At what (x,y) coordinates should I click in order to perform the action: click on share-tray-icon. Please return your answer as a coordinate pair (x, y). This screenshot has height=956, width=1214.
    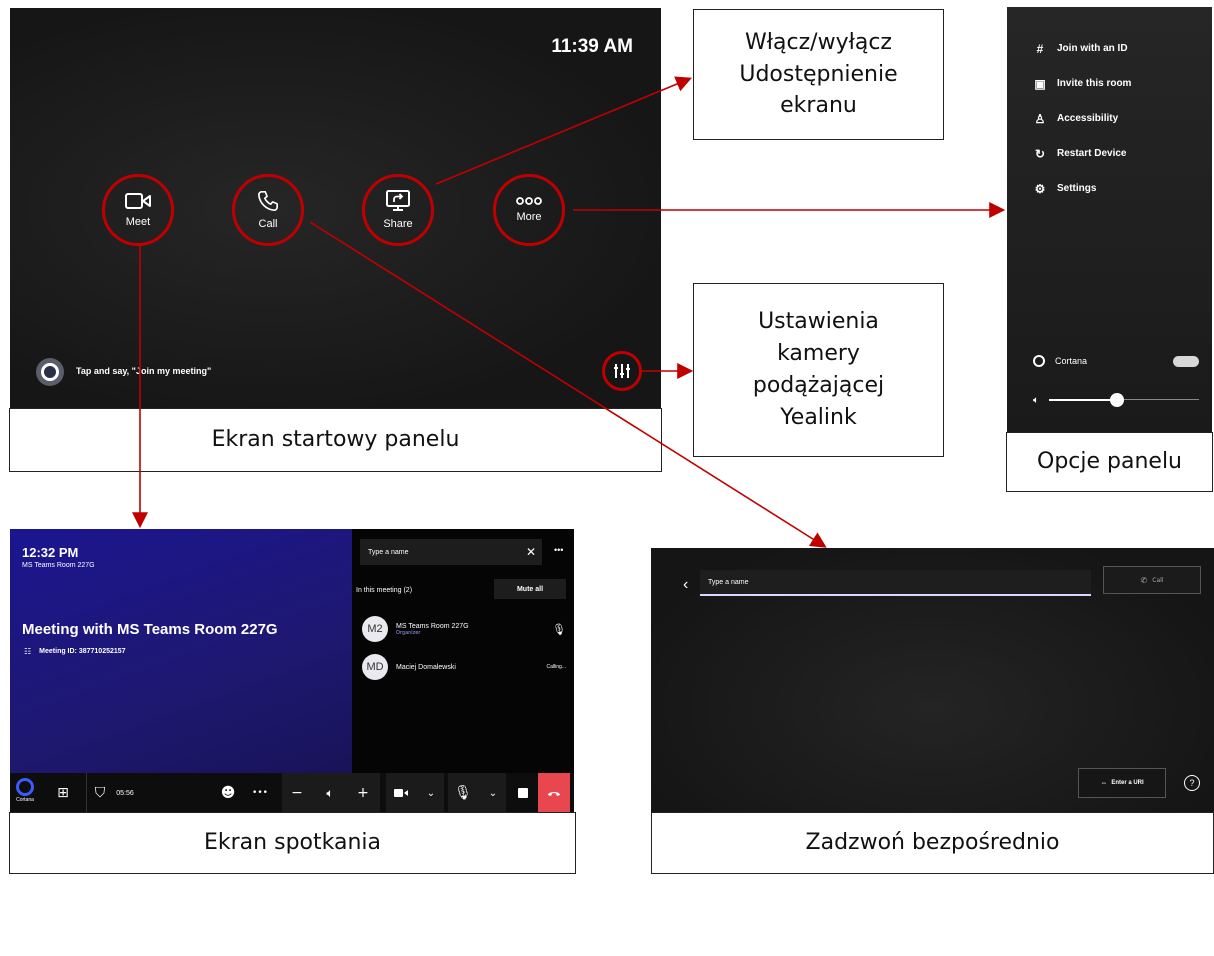
    Looking at the image, I should click on (523, 793).